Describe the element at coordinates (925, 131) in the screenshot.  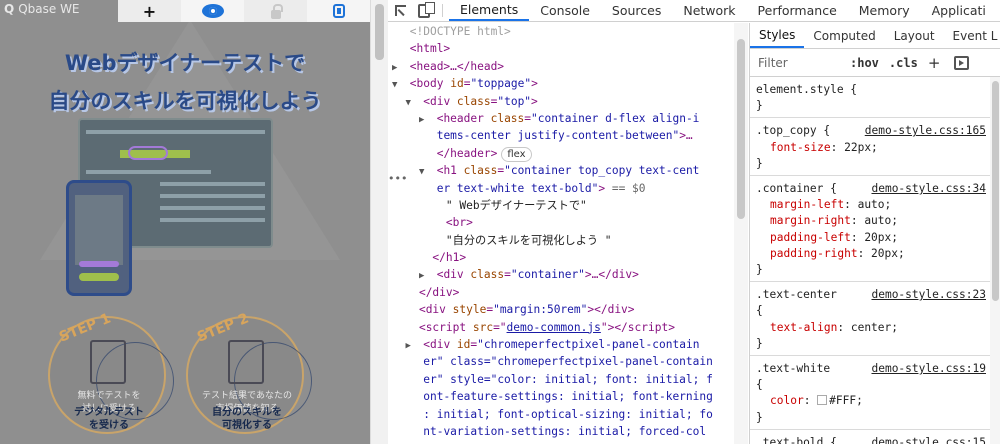
I see `css-source-link: demo-style.css:165` at that location.